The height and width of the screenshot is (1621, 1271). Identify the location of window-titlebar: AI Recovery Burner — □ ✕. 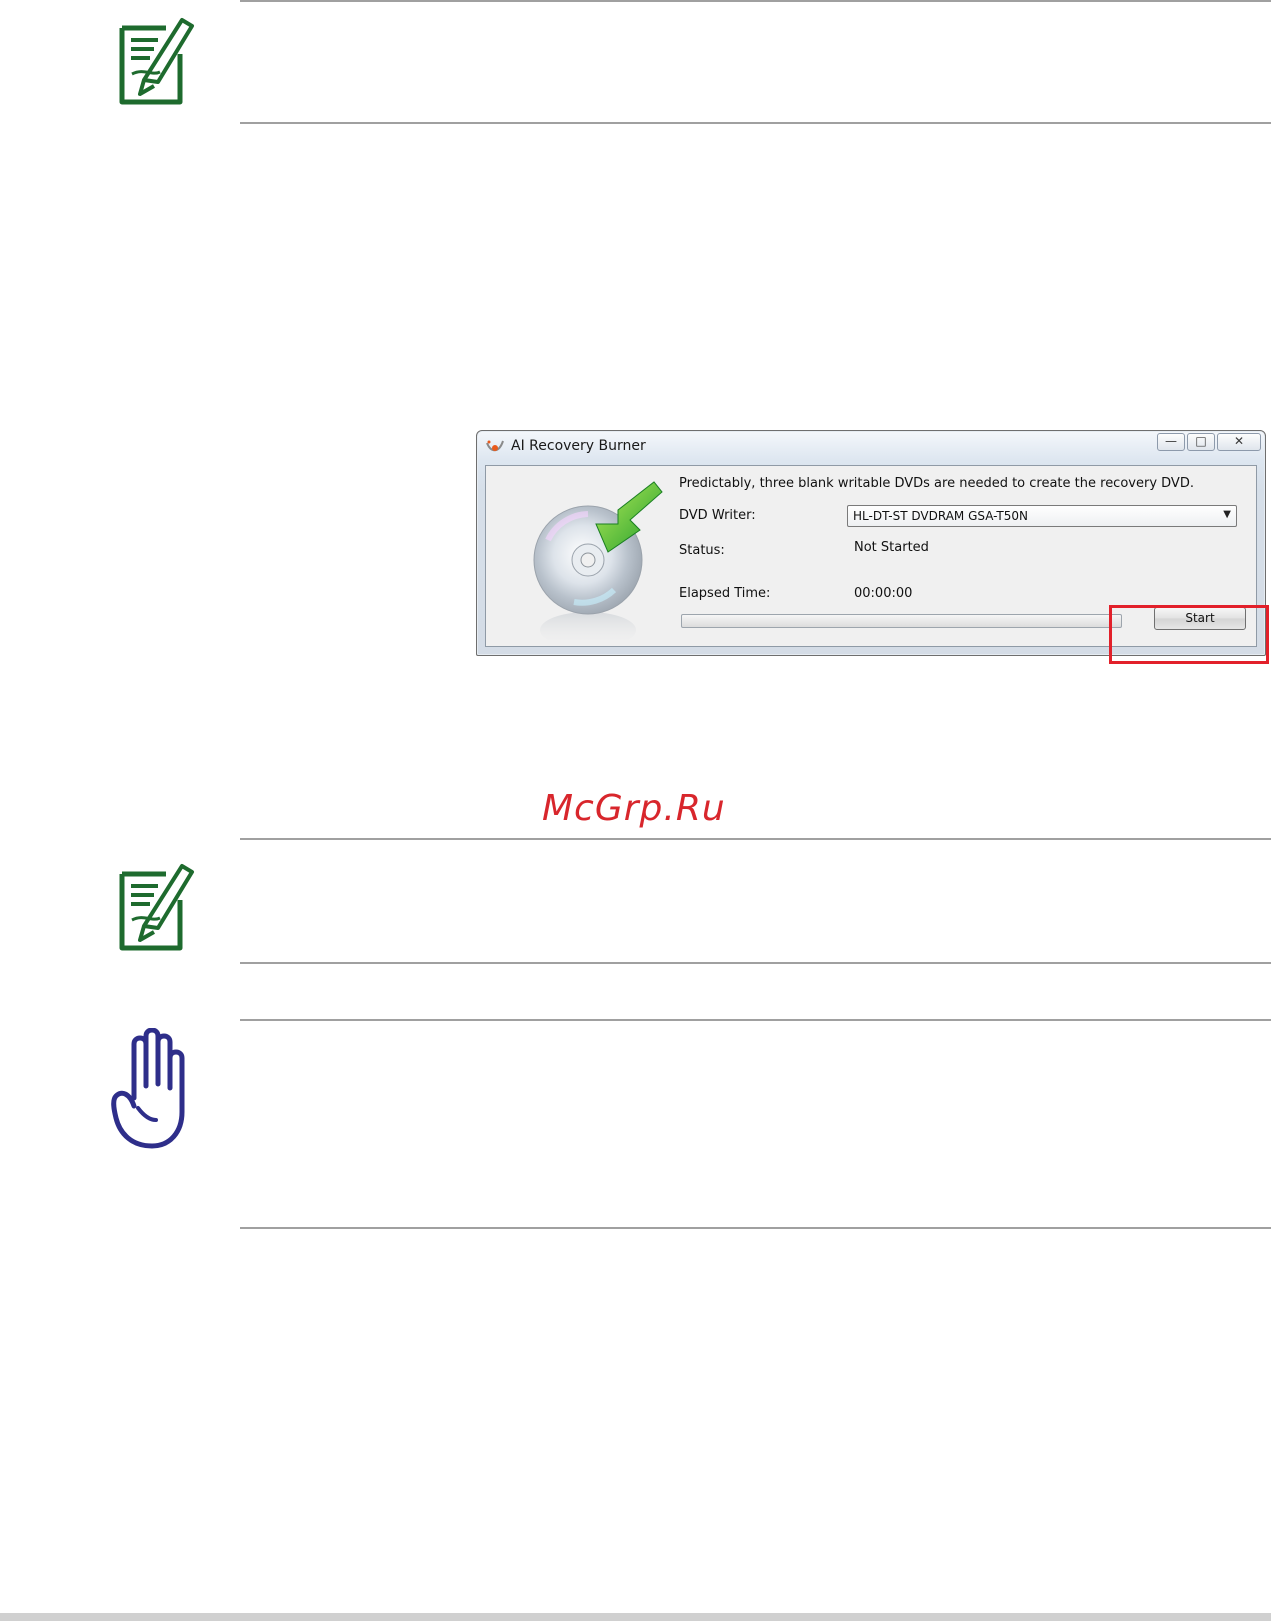
(871, 447).